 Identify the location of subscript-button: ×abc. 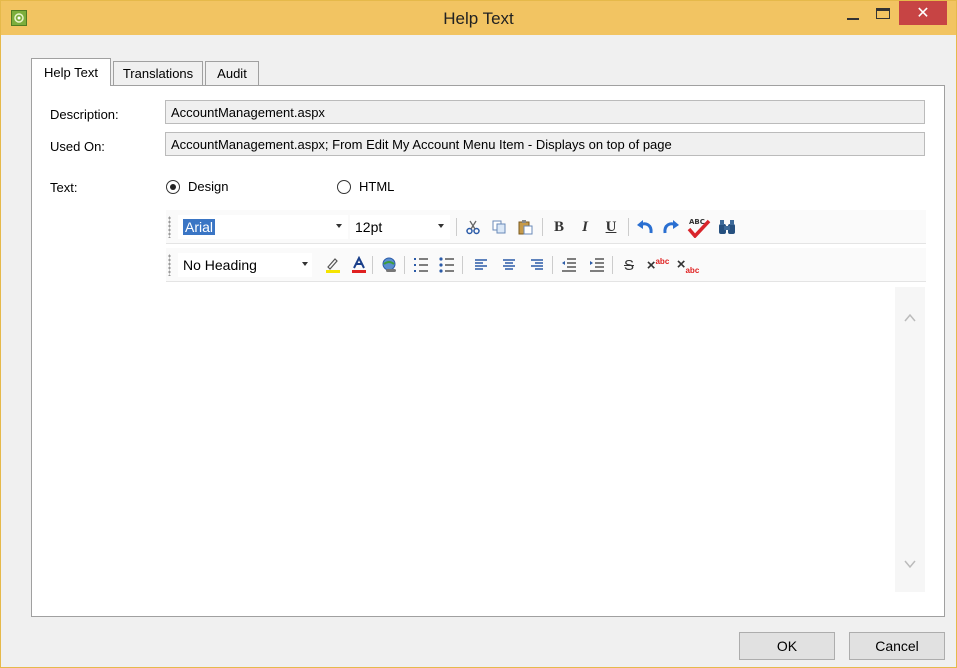
(688, 265).